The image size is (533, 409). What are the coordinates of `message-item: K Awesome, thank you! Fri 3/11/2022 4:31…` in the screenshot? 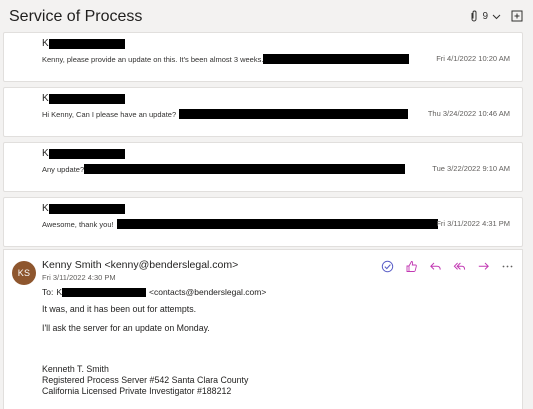 It's located at (263, 222).